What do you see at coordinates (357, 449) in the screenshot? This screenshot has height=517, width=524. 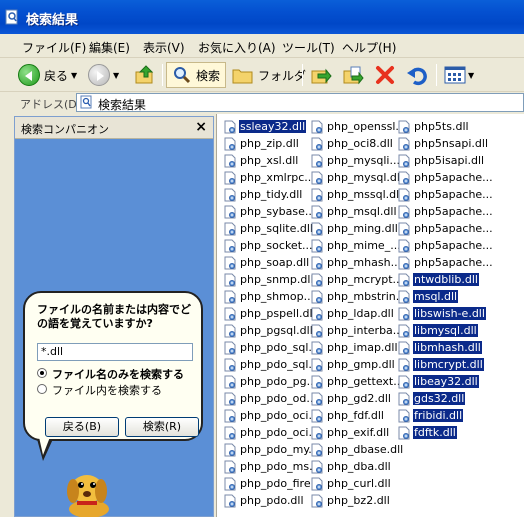 I see `file-item: php_dbase.dll` at bounding box center [357, 449].